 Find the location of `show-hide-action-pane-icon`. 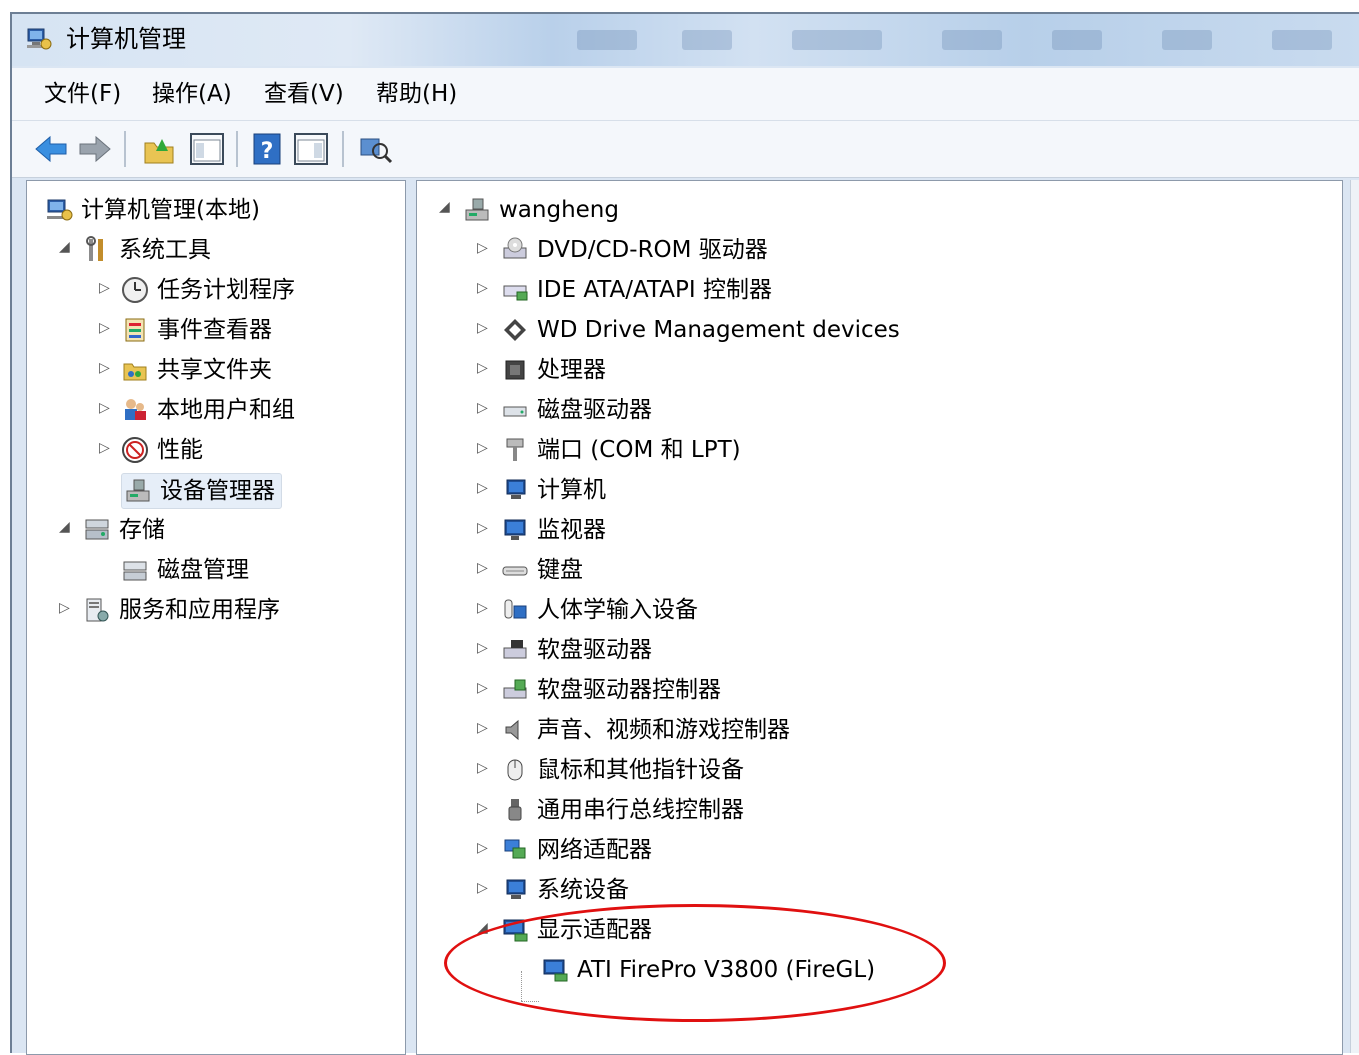

show-hide-action-pane-icon is located at coordinates (311, 149).